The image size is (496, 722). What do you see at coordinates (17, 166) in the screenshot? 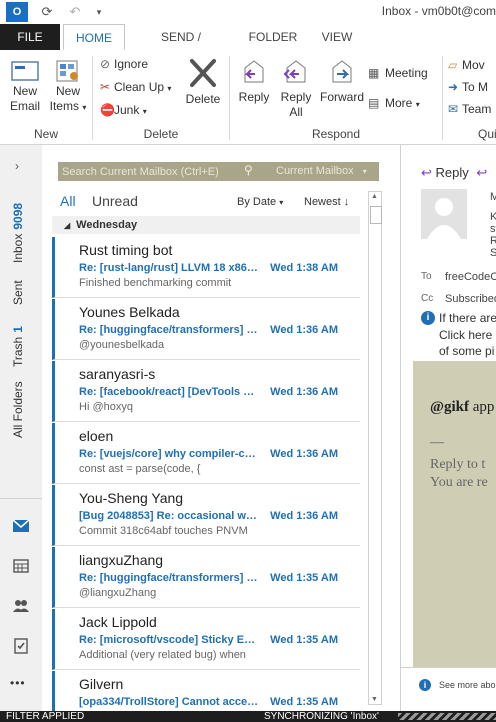
I see `expand-folder-pane-icon: ›` at bounding box center [17, 166].